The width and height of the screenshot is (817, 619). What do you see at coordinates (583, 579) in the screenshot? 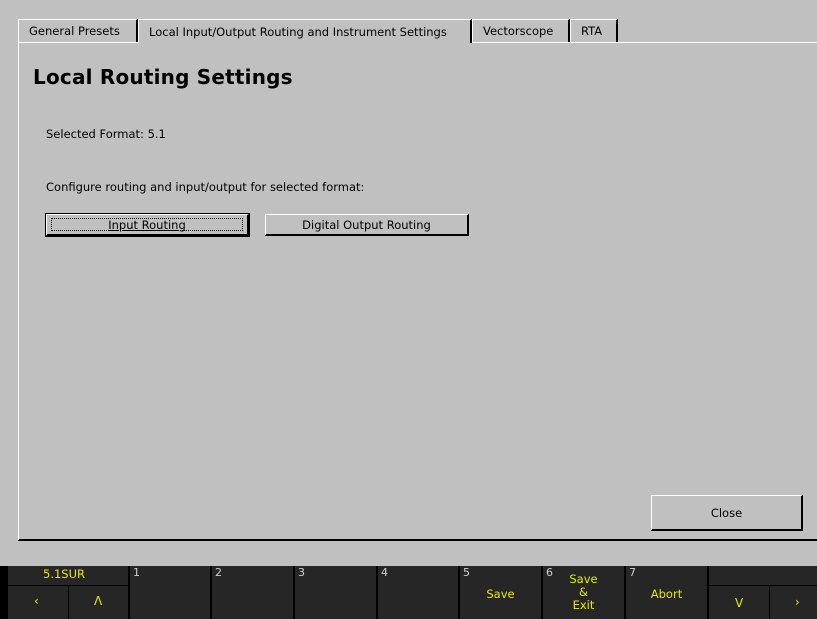
I see `save-exit-label-line1: Save` at bounding box center [583, 579].